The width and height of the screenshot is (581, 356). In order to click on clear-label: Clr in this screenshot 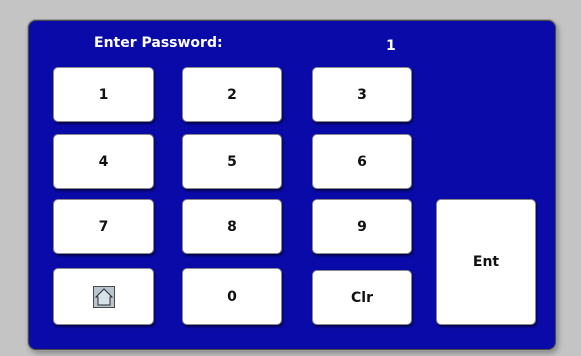, I will do `click(362, 297)`.